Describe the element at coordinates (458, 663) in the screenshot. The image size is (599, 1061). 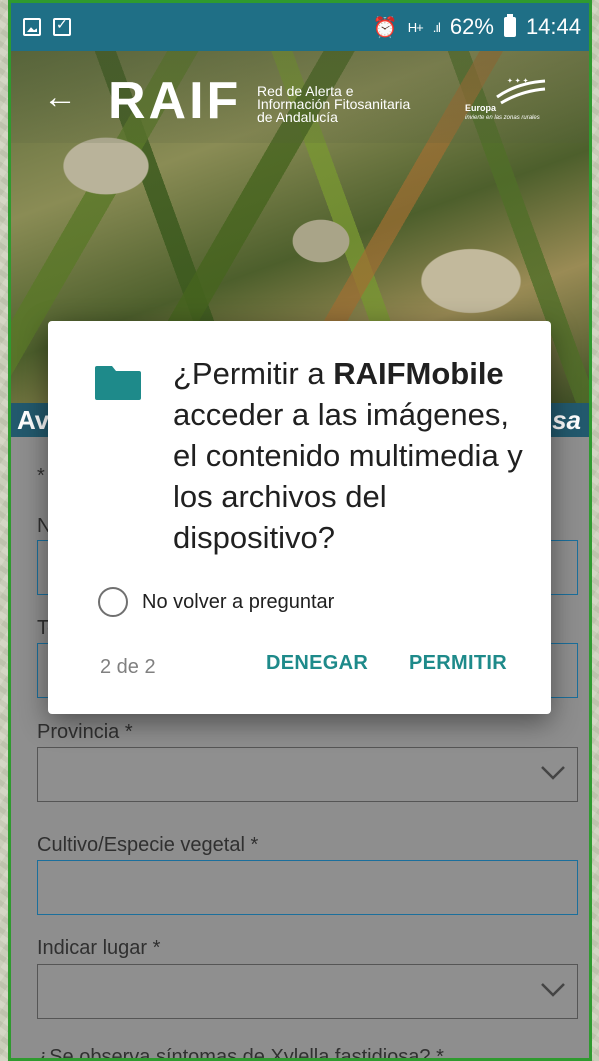
I see `allow-button: PERMITIR` at that location.